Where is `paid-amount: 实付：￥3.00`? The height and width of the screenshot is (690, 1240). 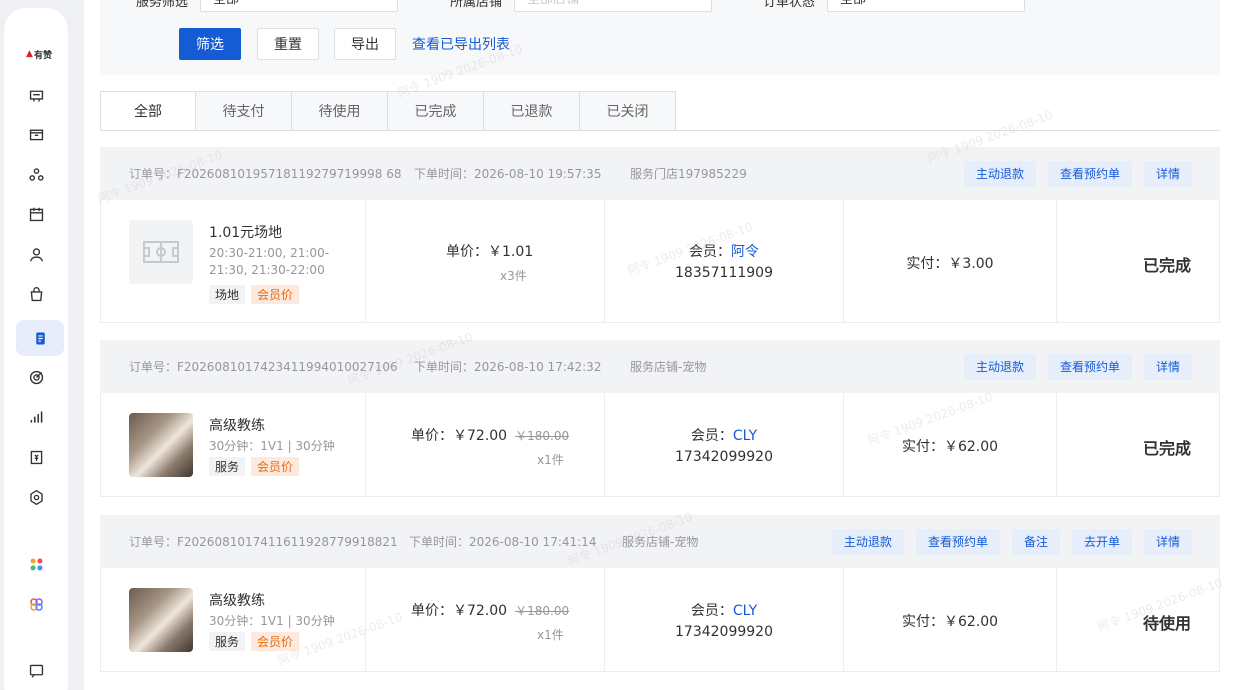
paid-amount: 实付：￥3.00 is located at coordinates (950, 264).